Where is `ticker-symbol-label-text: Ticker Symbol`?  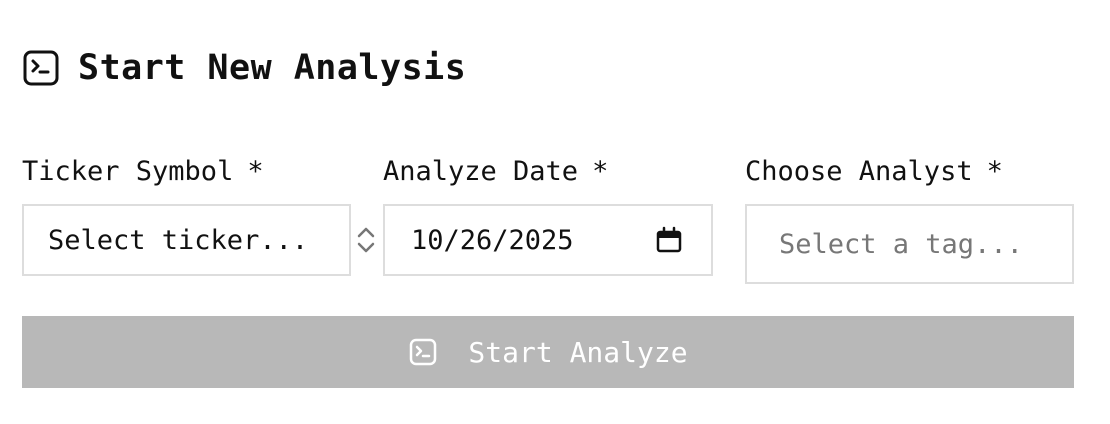
ticker-symbol-label-text: Ticker Symbol is located at coordinates (128, 171).